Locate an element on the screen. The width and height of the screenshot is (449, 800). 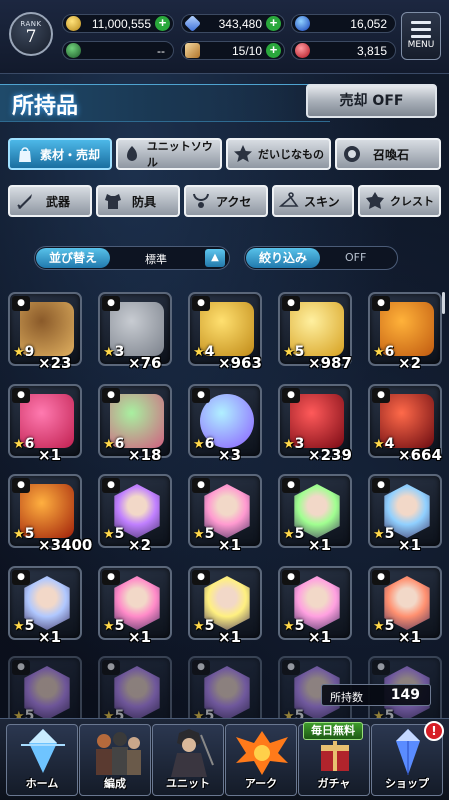
filter-control: 絞り込み OFF is located at coordinates (321, 258).